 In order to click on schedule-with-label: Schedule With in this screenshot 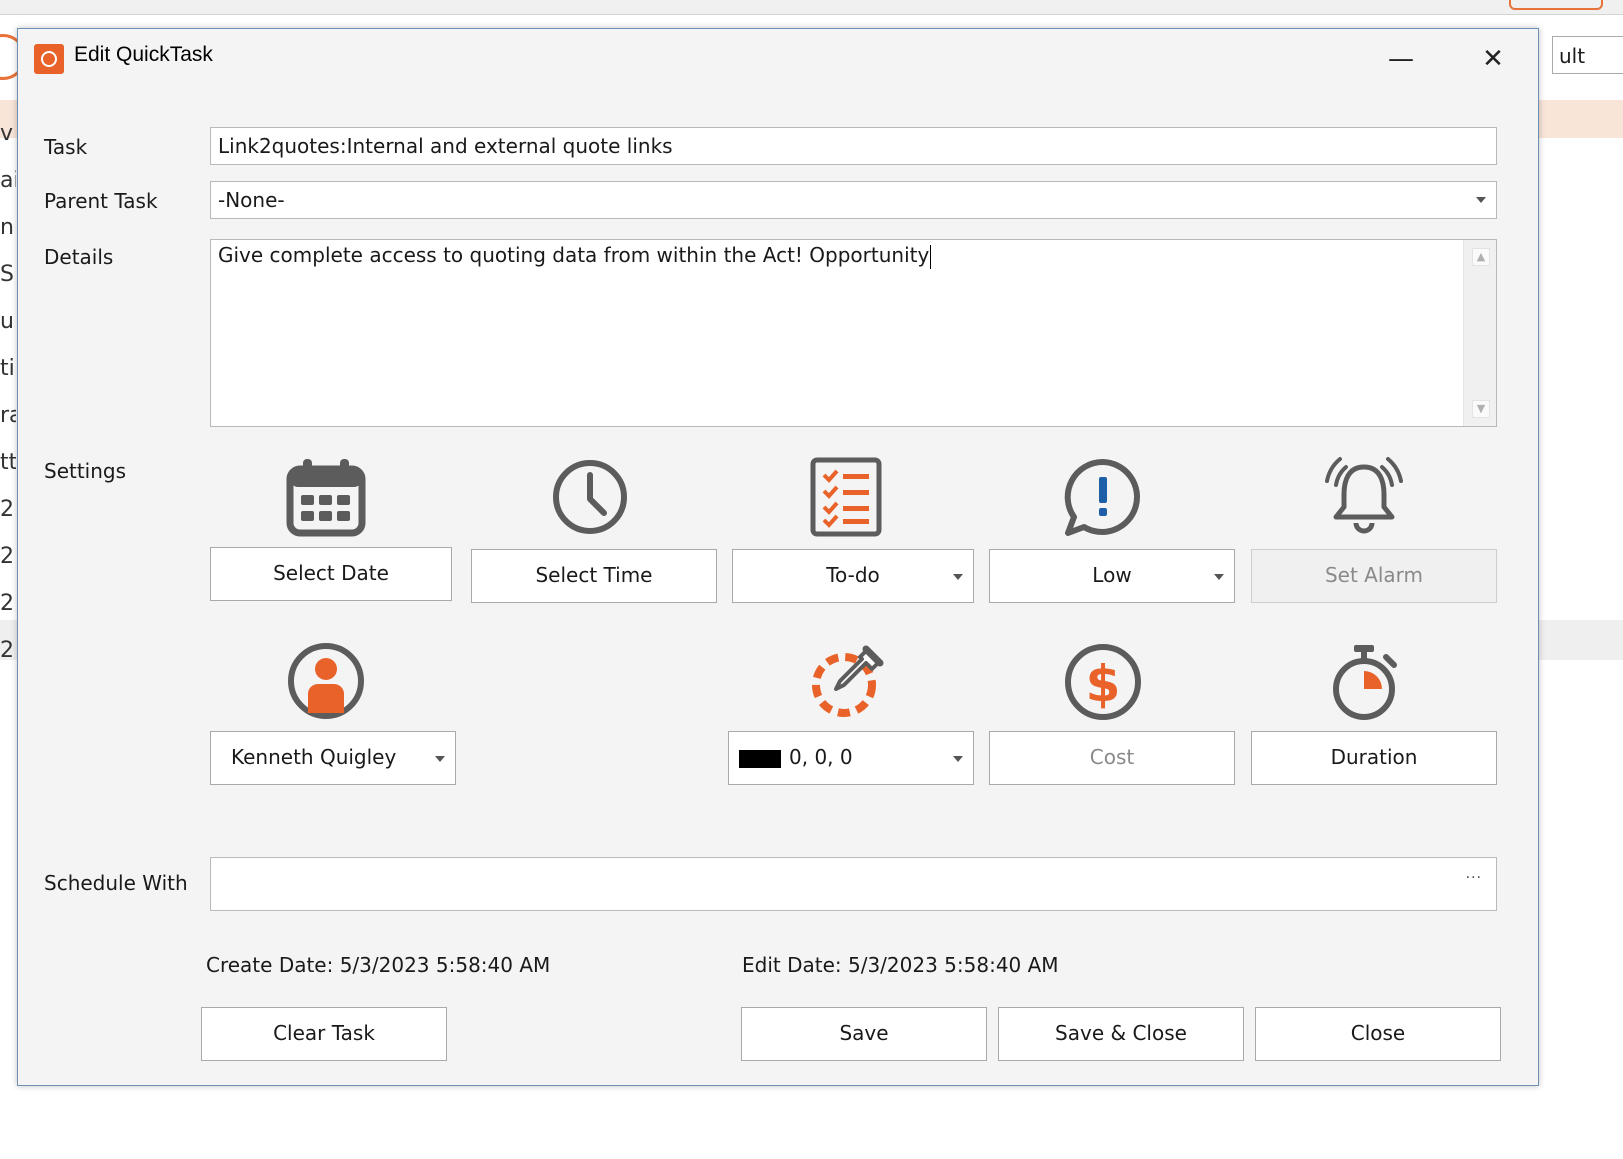, I will do `click(116, 883)`.